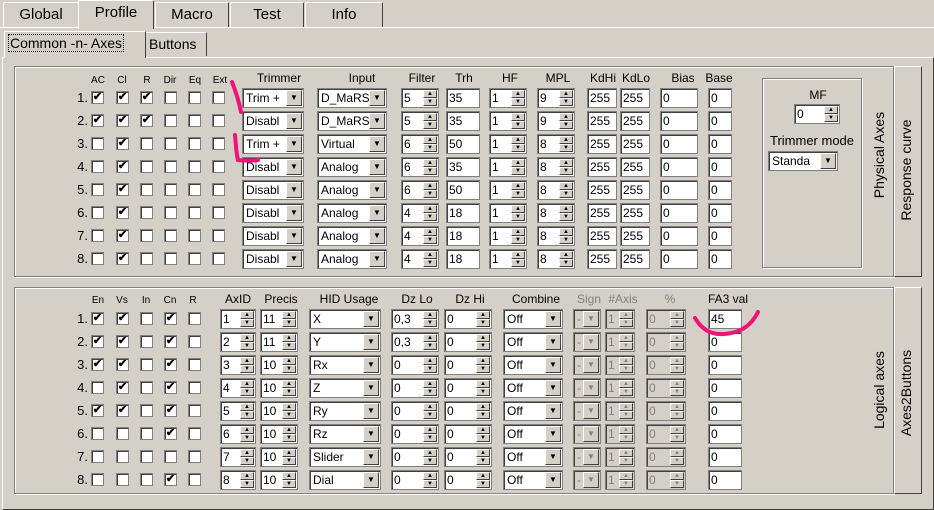  I want to click on tab-profile: Profile, so click(116, 14).